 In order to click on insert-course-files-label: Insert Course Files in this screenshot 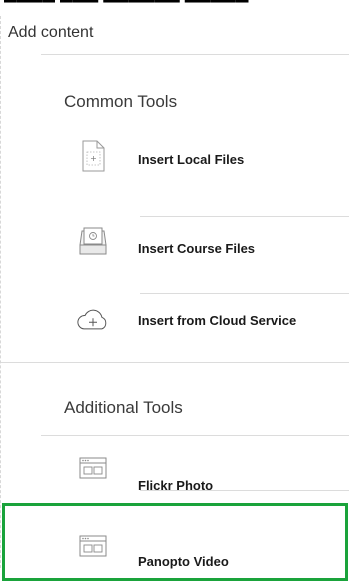, I will do `click(197, 248)`.